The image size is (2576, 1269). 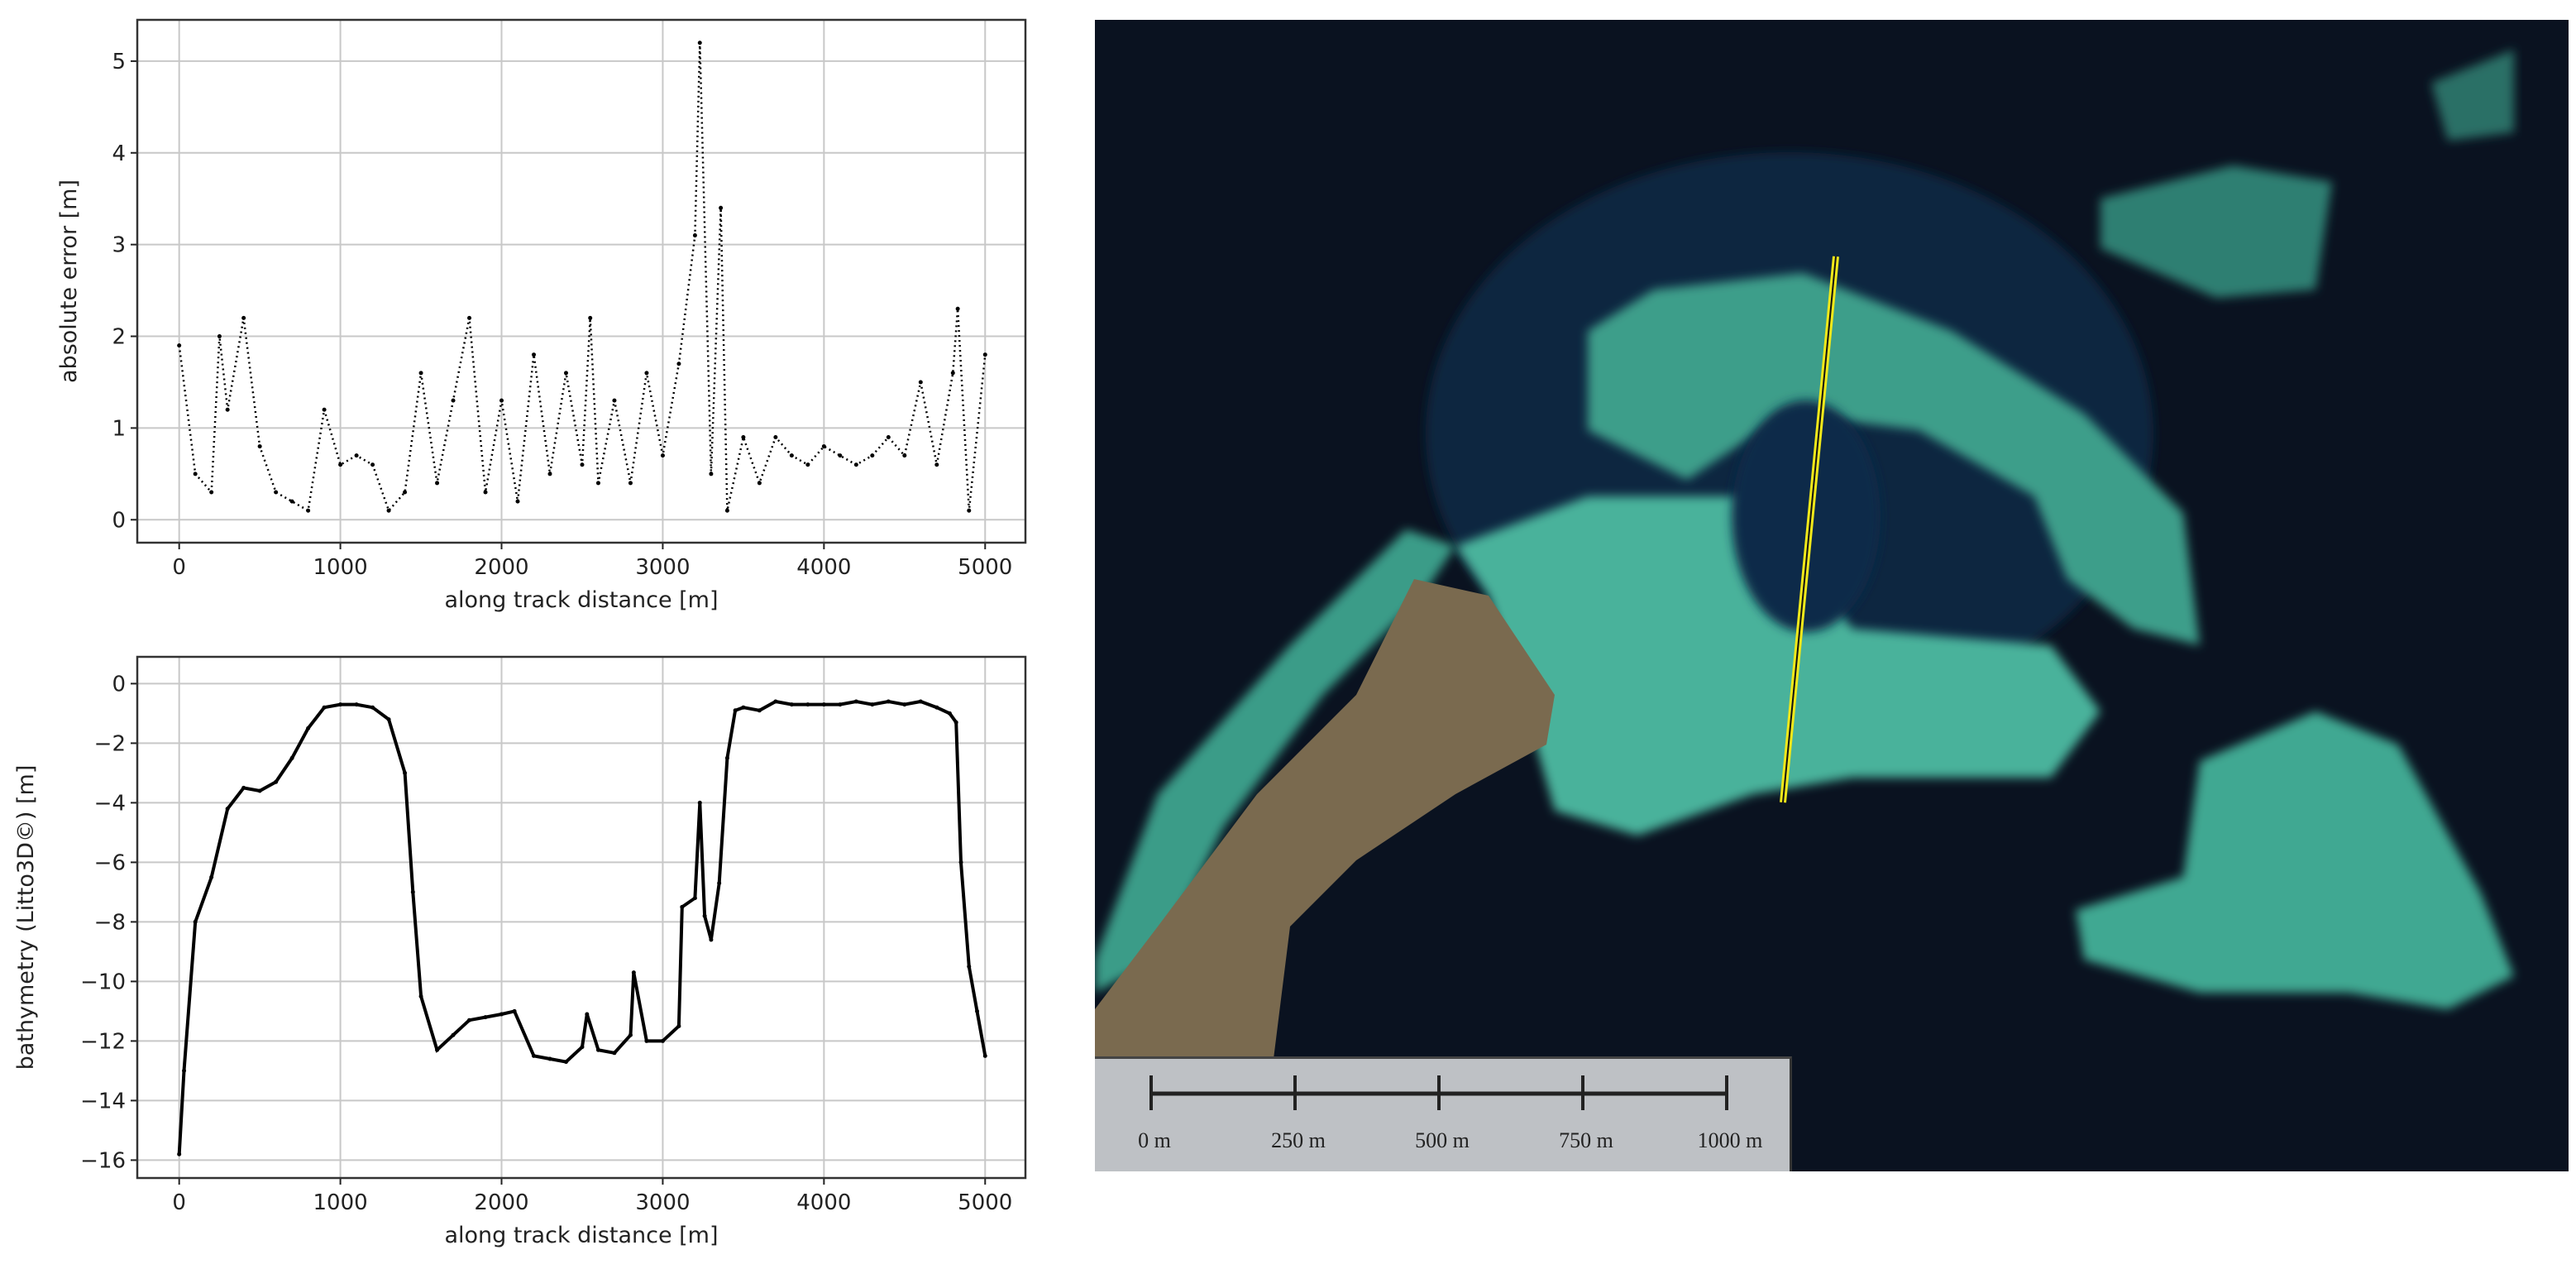 What do you see at coordinates (103, 1041) in the screenshot?
I see `y-tick-label: −12` at bounding box center [103, 1041].